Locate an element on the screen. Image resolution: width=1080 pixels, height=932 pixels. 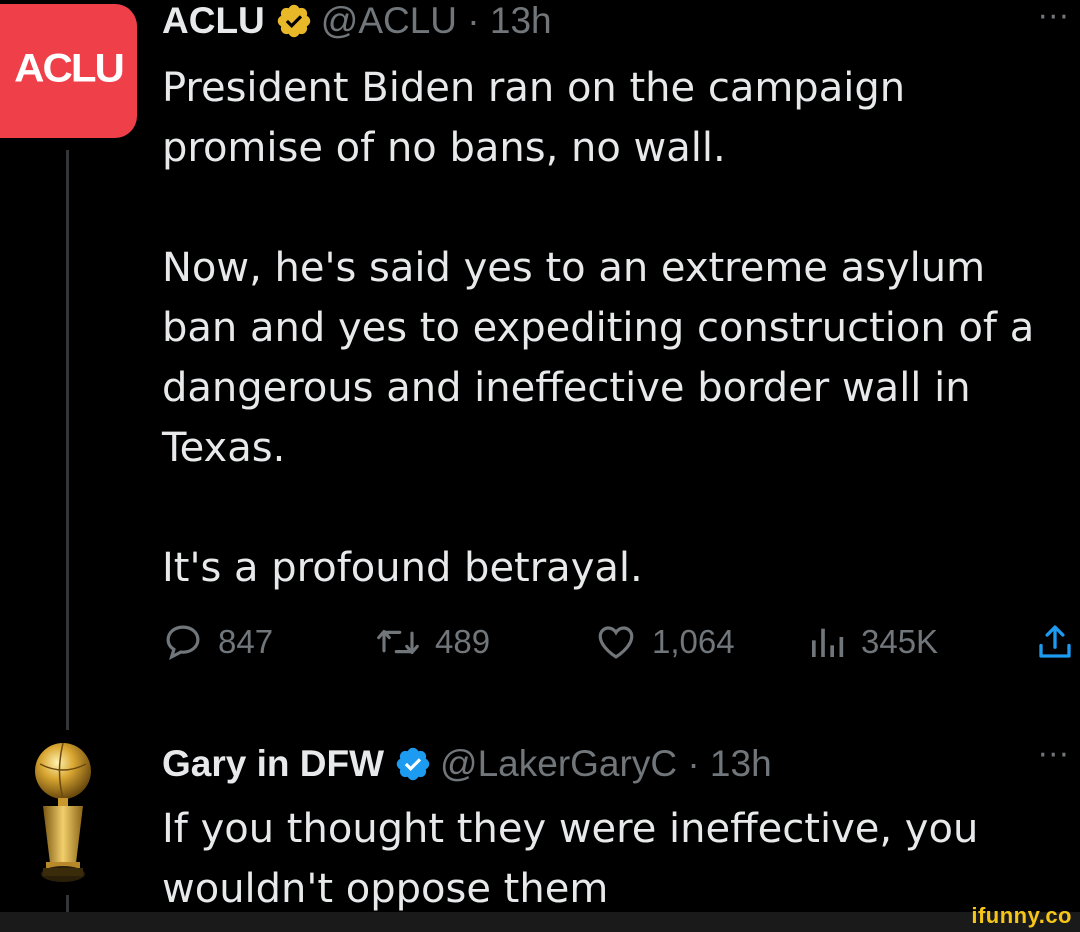
watermark-bar is located at coordinates (540, 922).